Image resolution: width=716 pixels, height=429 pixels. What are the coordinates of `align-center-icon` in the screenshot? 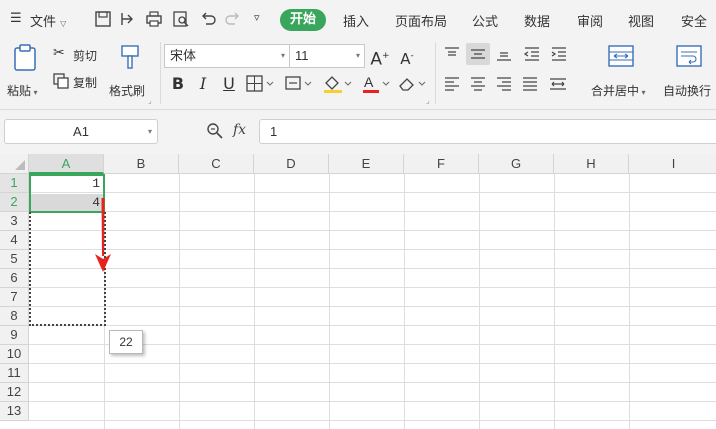 It's located at (478, 84).